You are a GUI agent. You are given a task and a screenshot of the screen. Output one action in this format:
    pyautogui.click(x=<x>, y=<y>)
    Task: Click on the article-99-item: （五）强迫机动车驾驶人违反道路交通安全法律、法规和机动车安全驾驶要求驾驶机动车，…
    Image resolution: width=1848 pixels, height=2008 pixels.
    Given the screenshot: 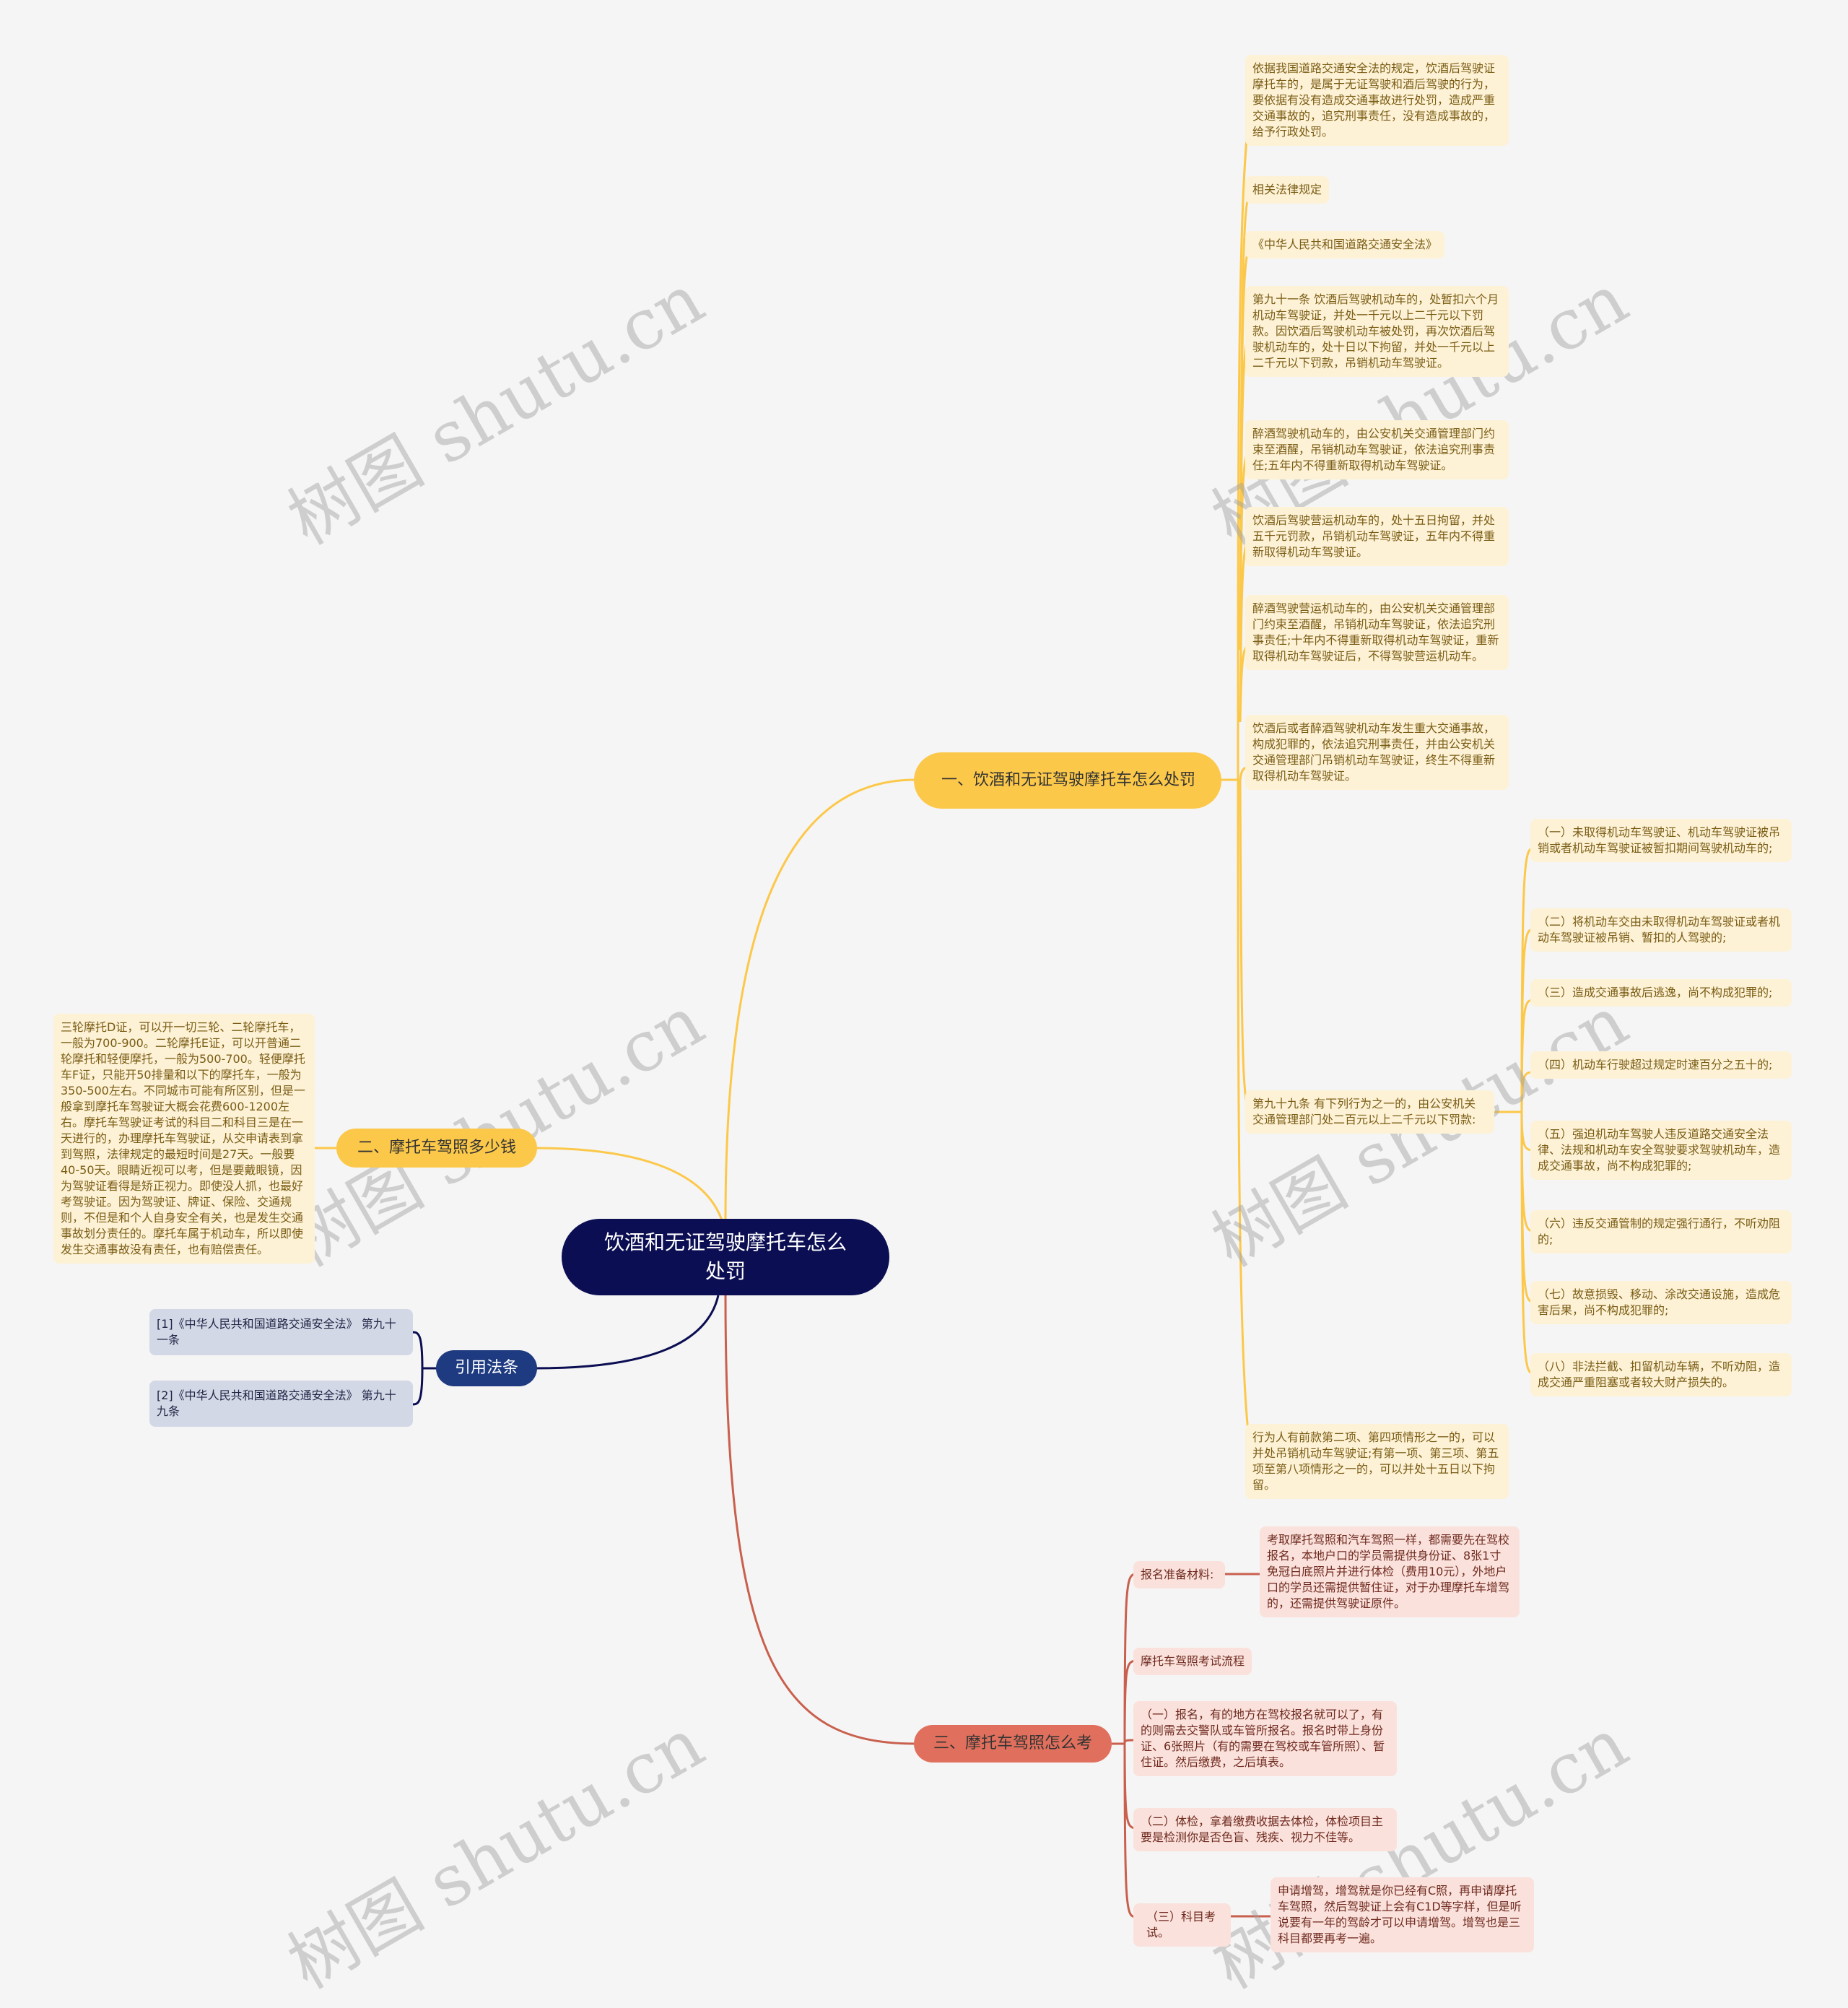 What is the action you would take?
    pyautogui.click(x=1661, y=1150)
    